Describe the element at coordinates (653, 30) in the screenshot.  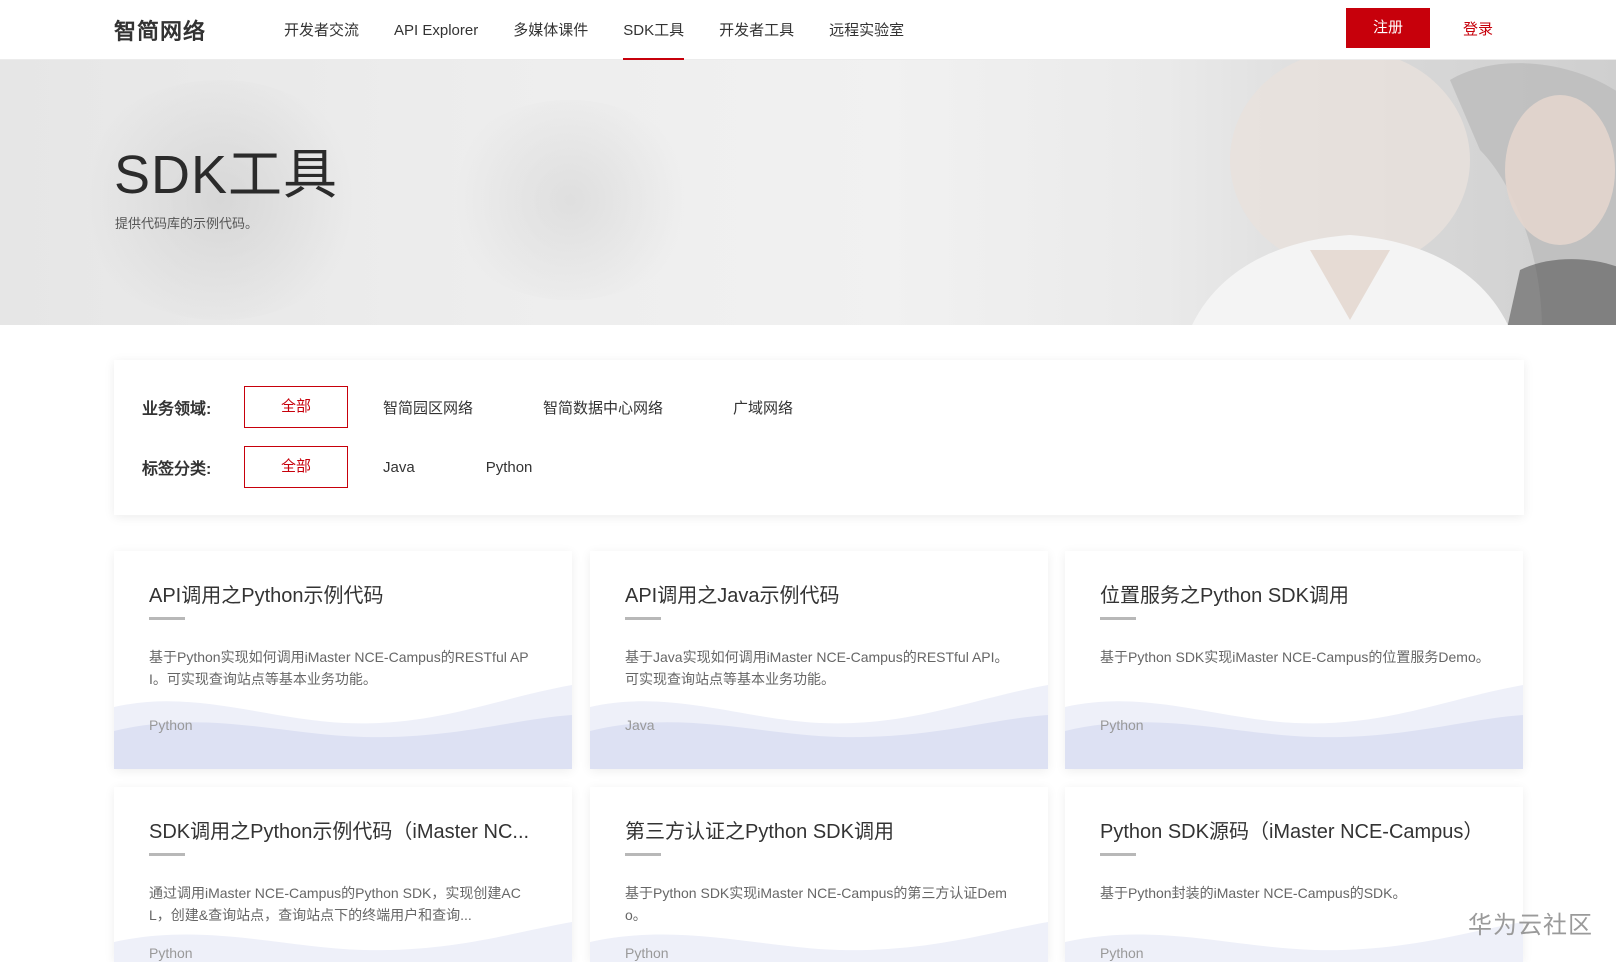
I see `nav-item-sdk-tools: SDK工具` at that location.